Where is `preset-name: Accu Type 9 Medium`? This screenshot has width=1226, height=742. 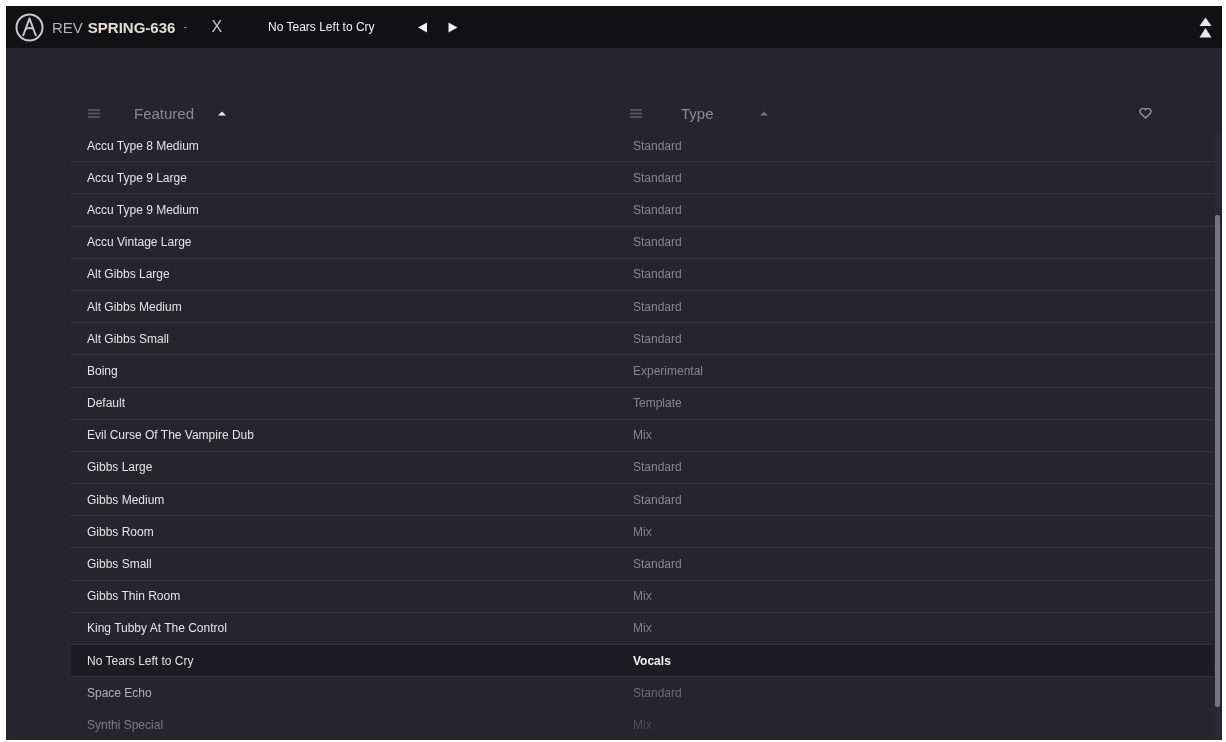 preset-name: Accu Type 9 Medium is located at coordinates (142, 209).